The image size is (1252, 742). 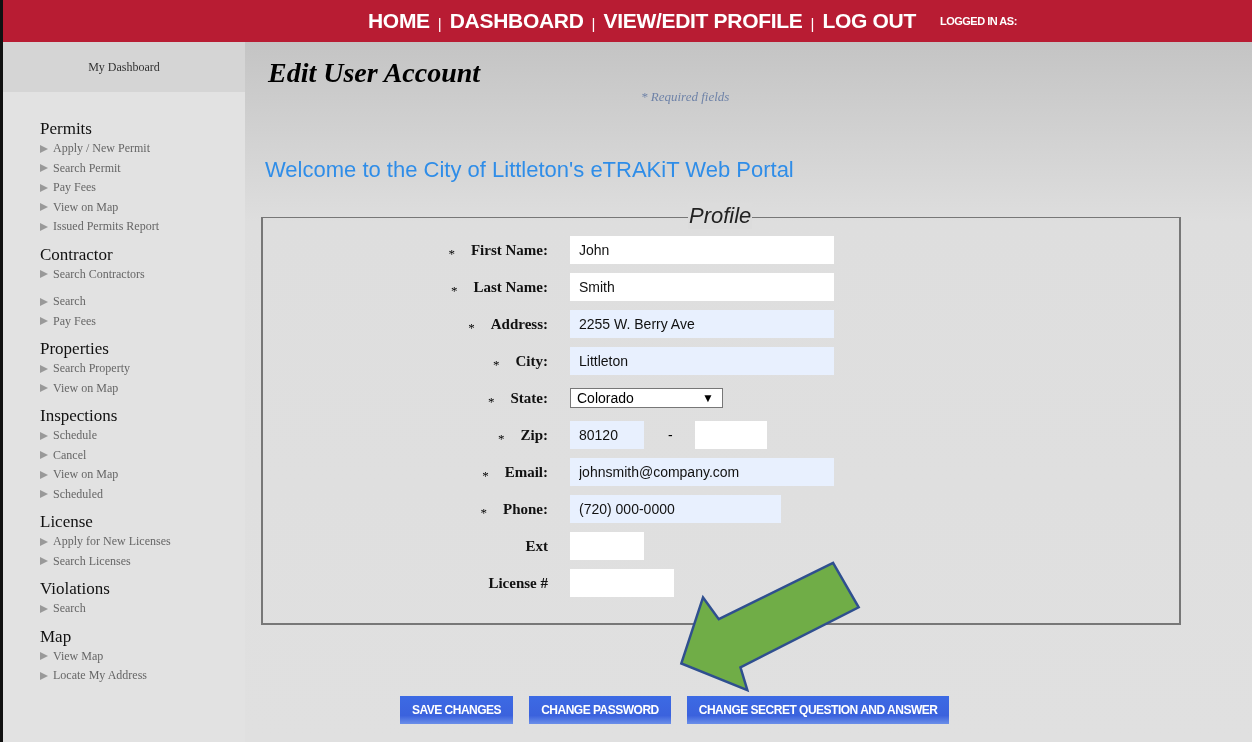 What do you see at coordinates (516, 21) in the screenshot?
I see `nav-link: DASHBOARD` at bounding box center [516, 21].